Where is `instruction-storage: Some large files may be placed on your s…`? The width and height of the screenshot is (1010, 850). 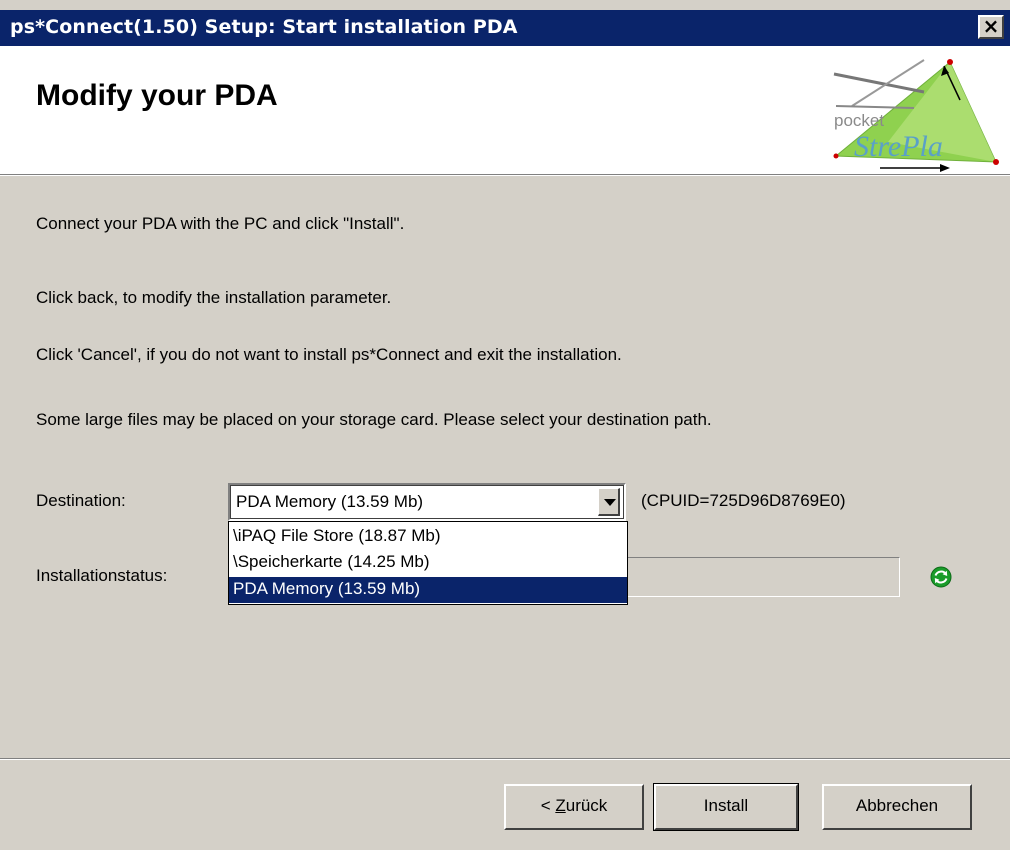 instruction-storage: Some large files may be placed on your s… is located at coordinates (374, 419).